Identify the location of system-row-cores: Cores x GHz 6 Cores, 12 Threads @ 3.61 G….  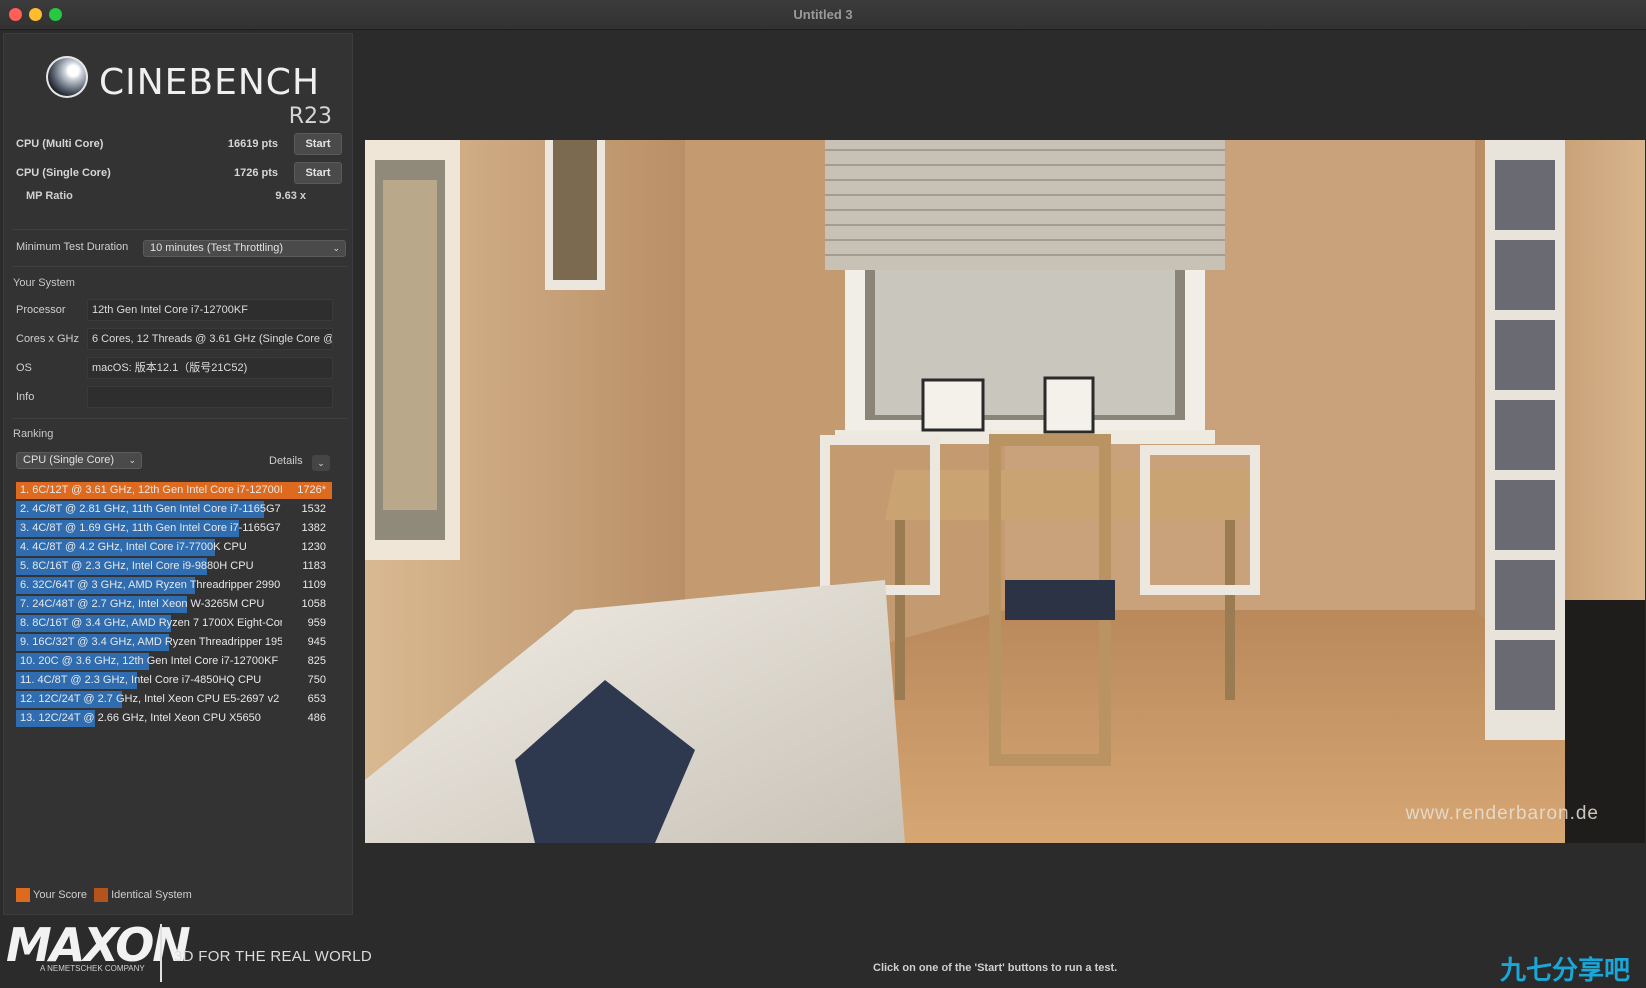
(182, 339).